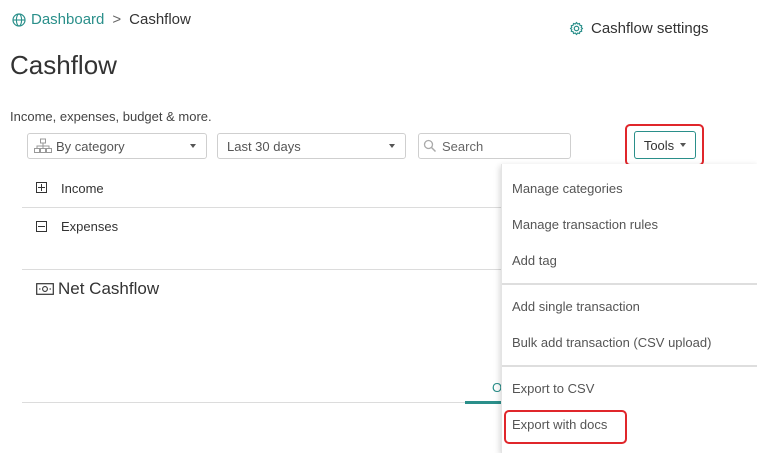  What do you see at coordinates (567, 188) in the screenshot?
I see `menu-item-manage-categories: Manage categories` at bounding box center [567, 188].